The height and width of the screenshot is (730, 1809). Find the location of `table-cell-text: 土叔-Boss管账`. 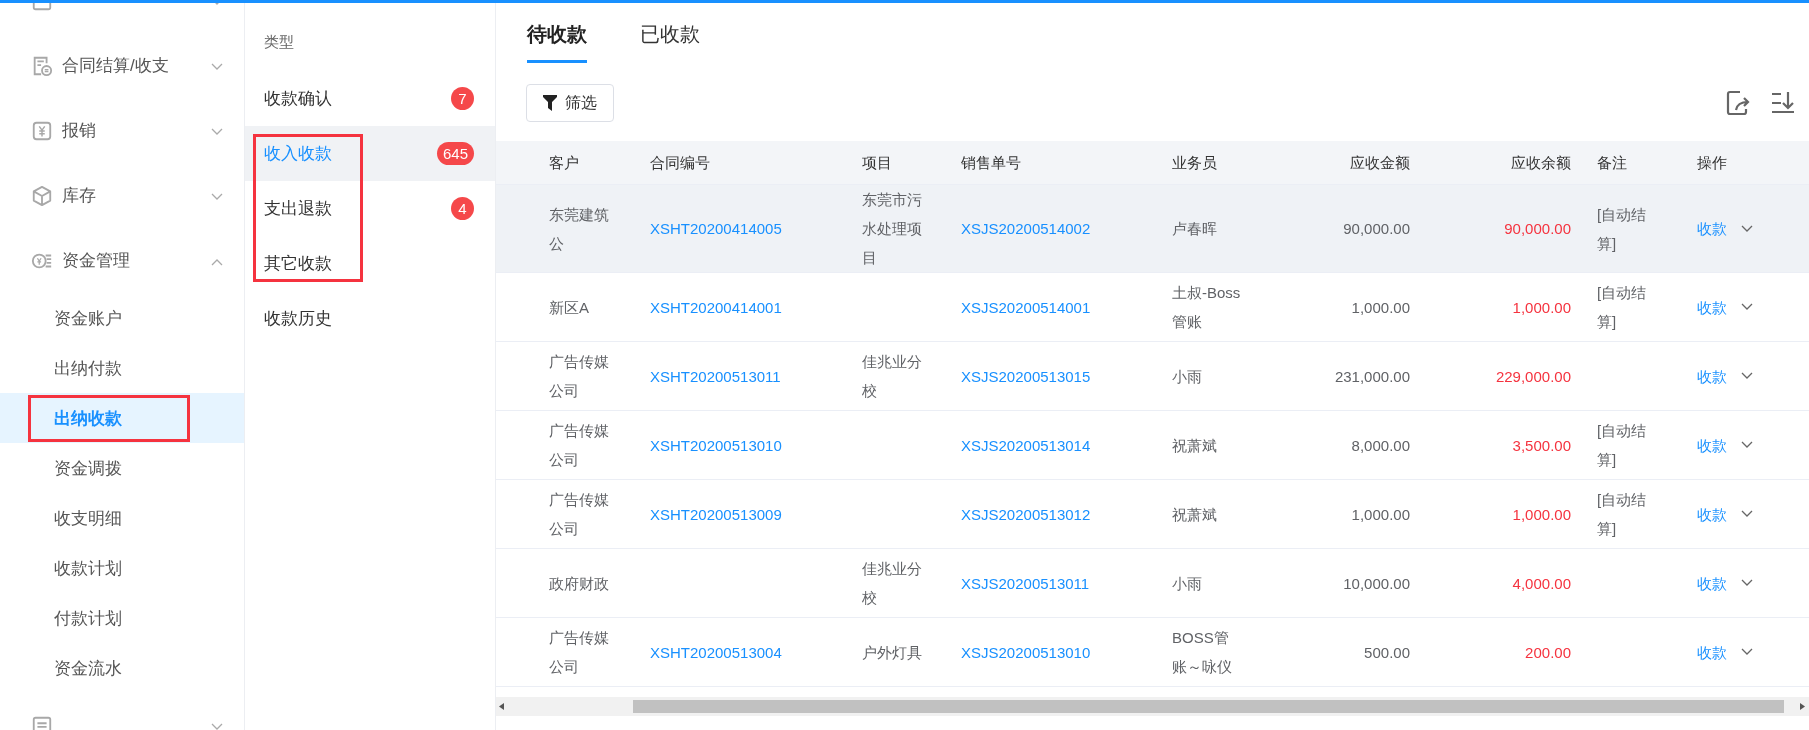

table-cell-text: 土叔-Boss管账 is located at coordinates (1207, 307).